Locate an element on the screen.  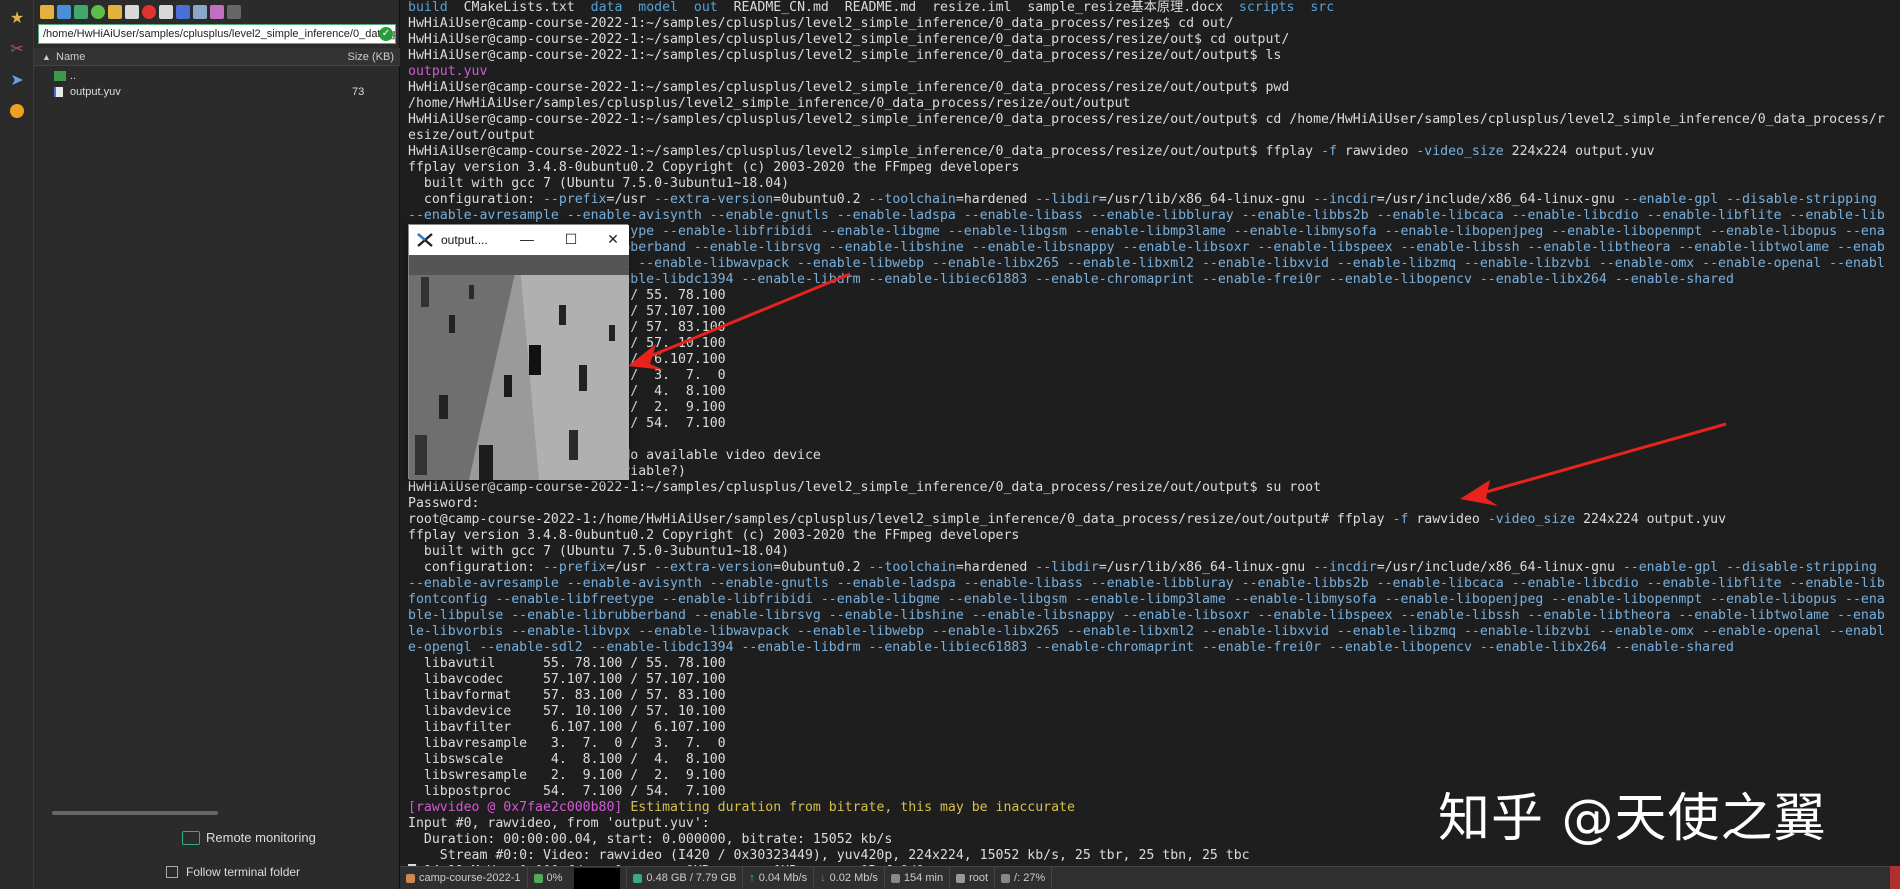
confirm-path-icon: ✓ is located at coordinates (386, 34).